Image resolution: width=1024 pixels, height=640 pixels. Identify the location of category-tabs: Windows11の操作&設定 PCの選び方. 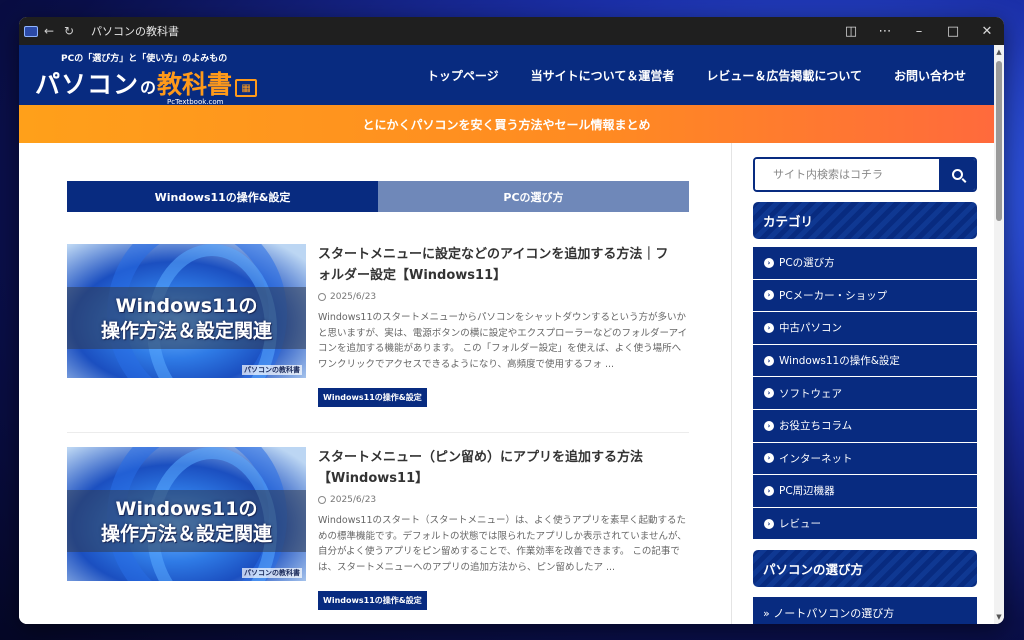
(378, 196).